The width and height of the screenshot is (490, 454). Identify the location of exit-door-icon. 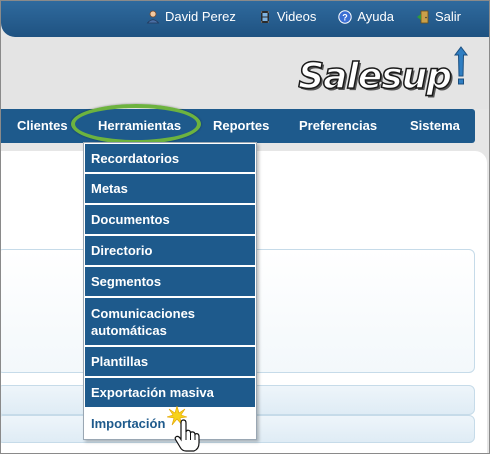
(423, 17).